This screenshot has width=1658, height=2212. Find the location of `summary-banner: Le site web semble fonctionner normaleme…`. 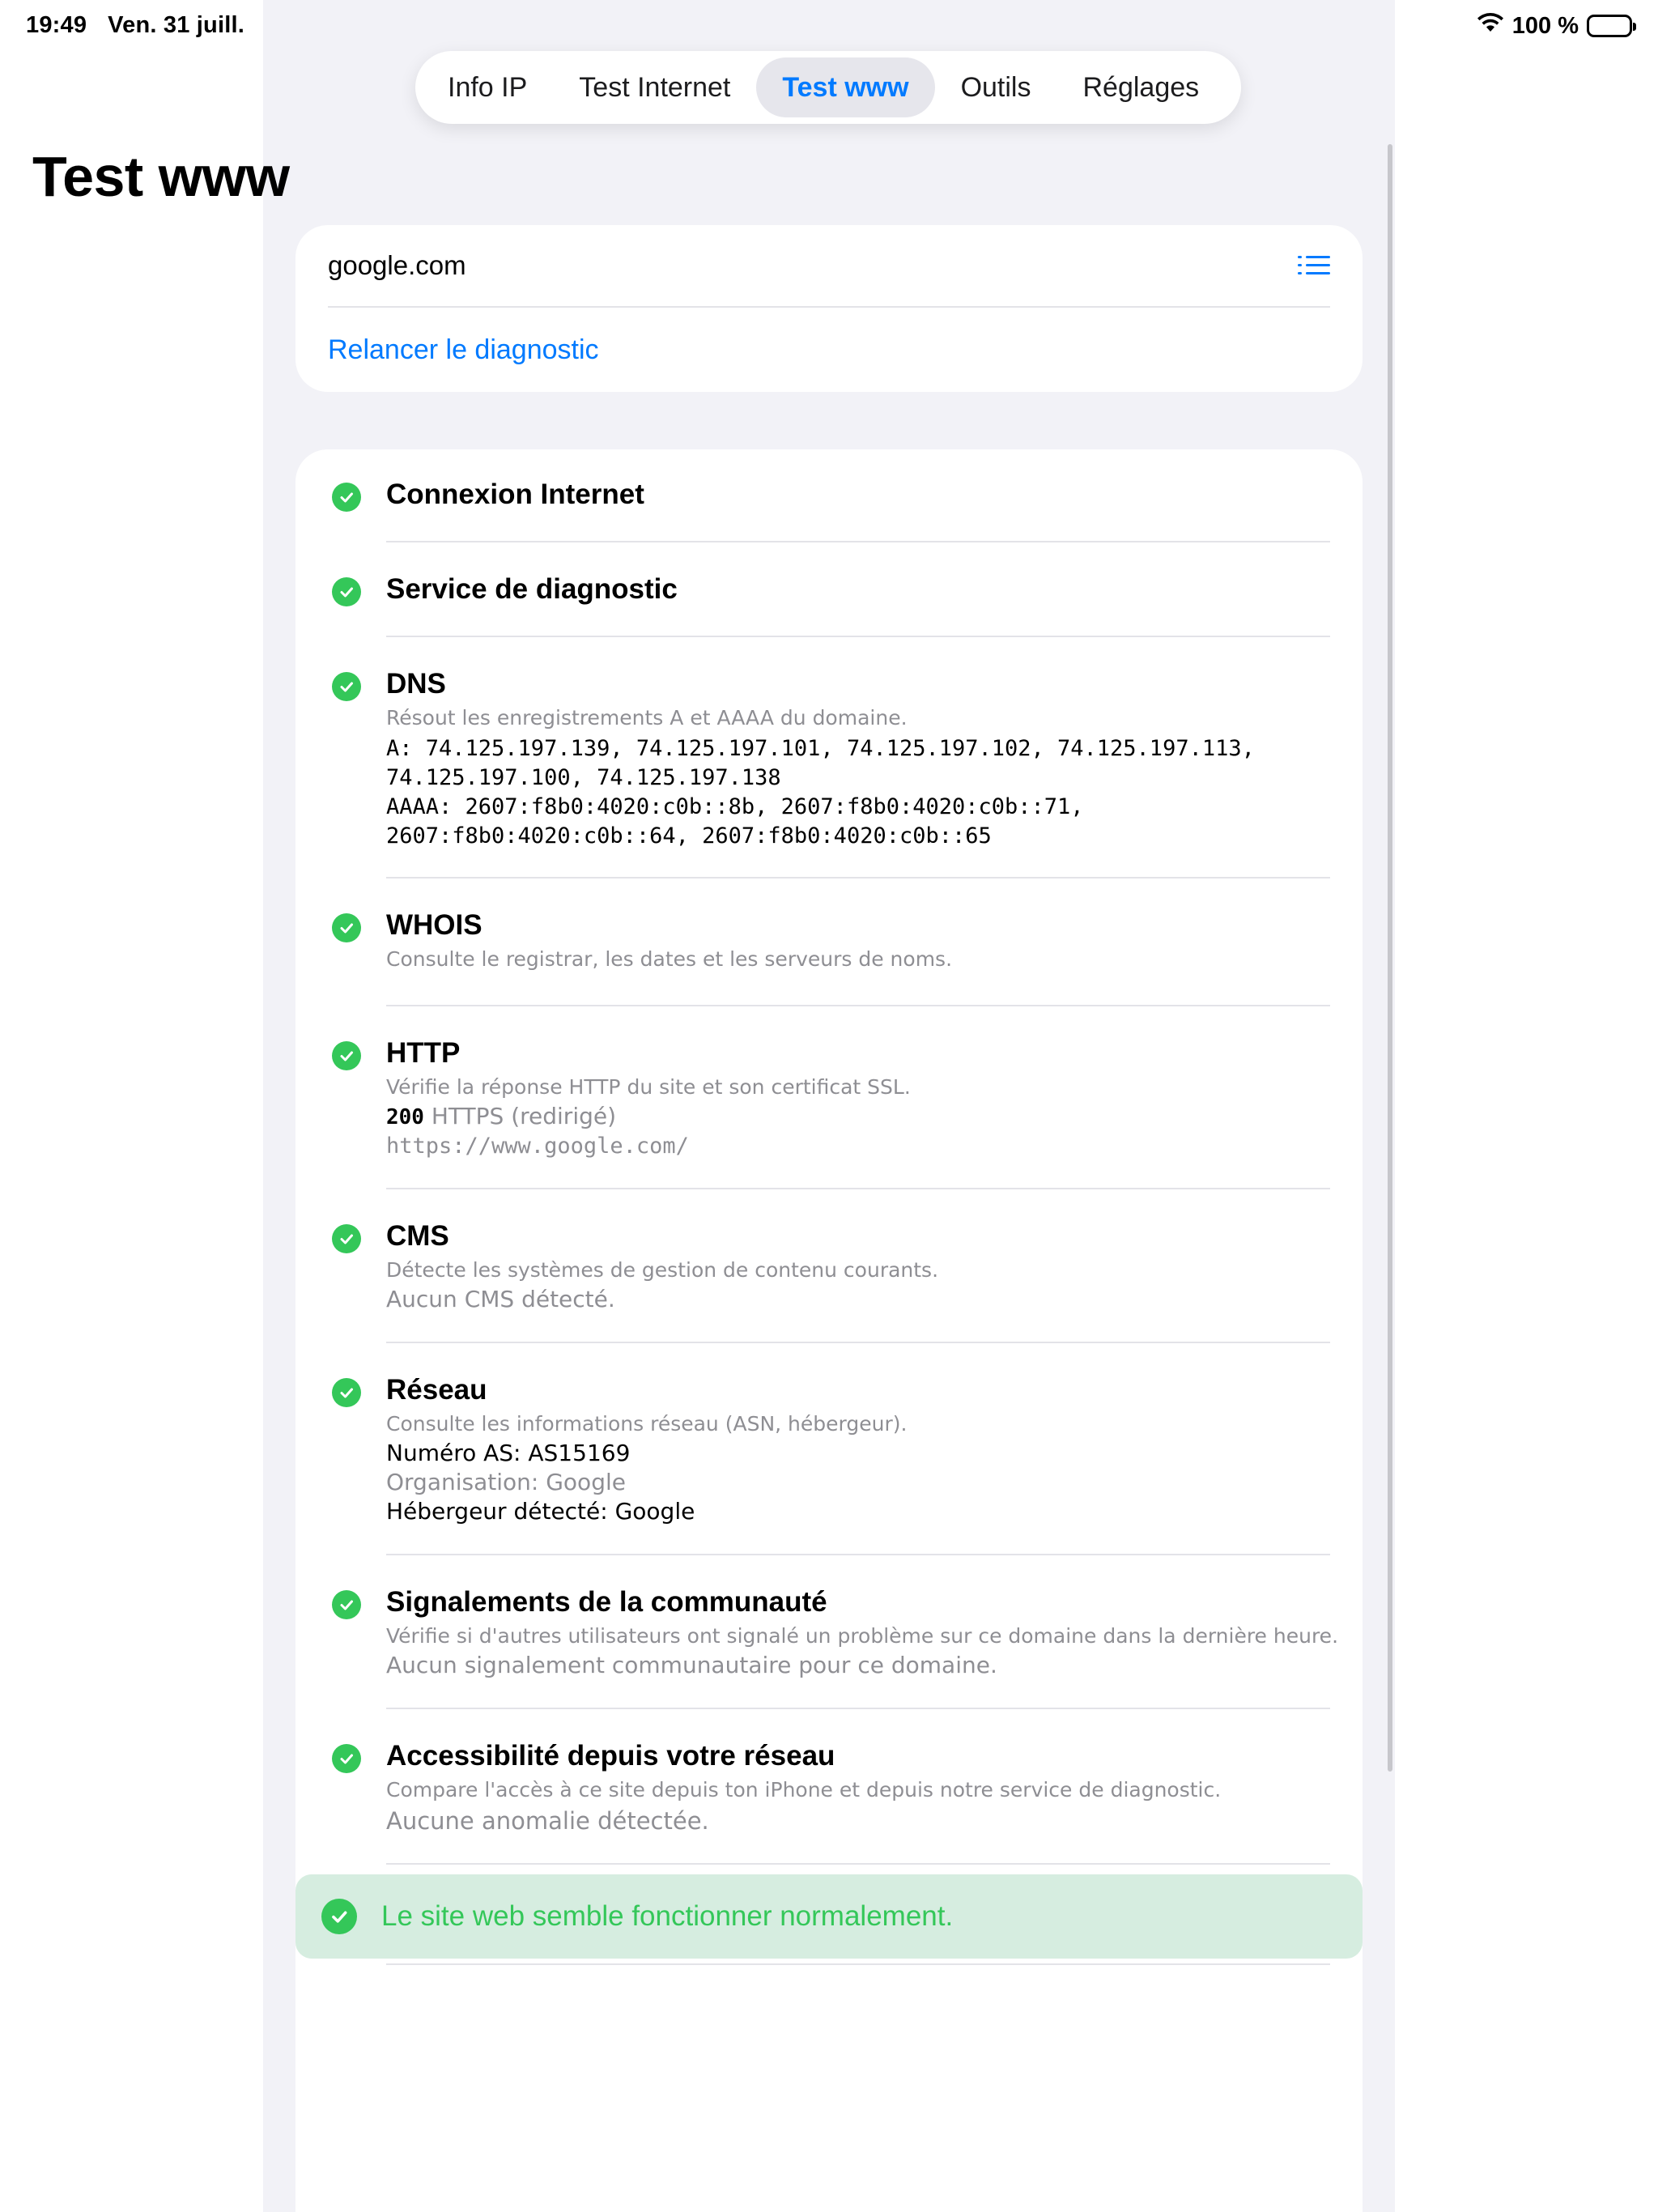

summary-banner: Le site web semble fonctionner normaleme… is located at coordinates (829, 1916).